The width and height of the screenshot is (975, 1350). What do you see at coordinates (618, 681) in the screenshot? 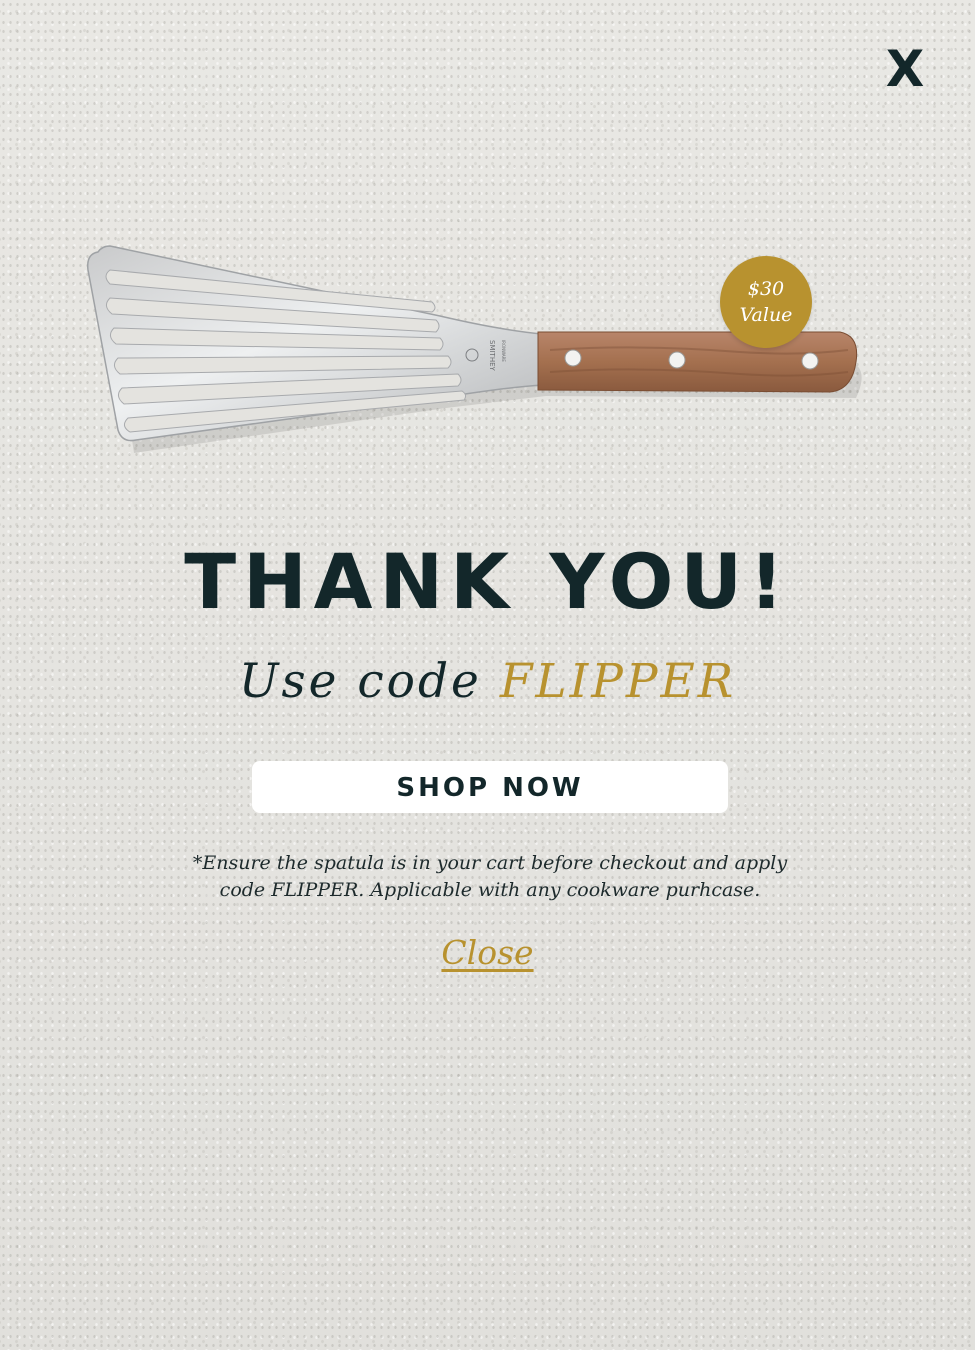
I see `promo-code: FLIPPER` at bounding box center [618, 681].